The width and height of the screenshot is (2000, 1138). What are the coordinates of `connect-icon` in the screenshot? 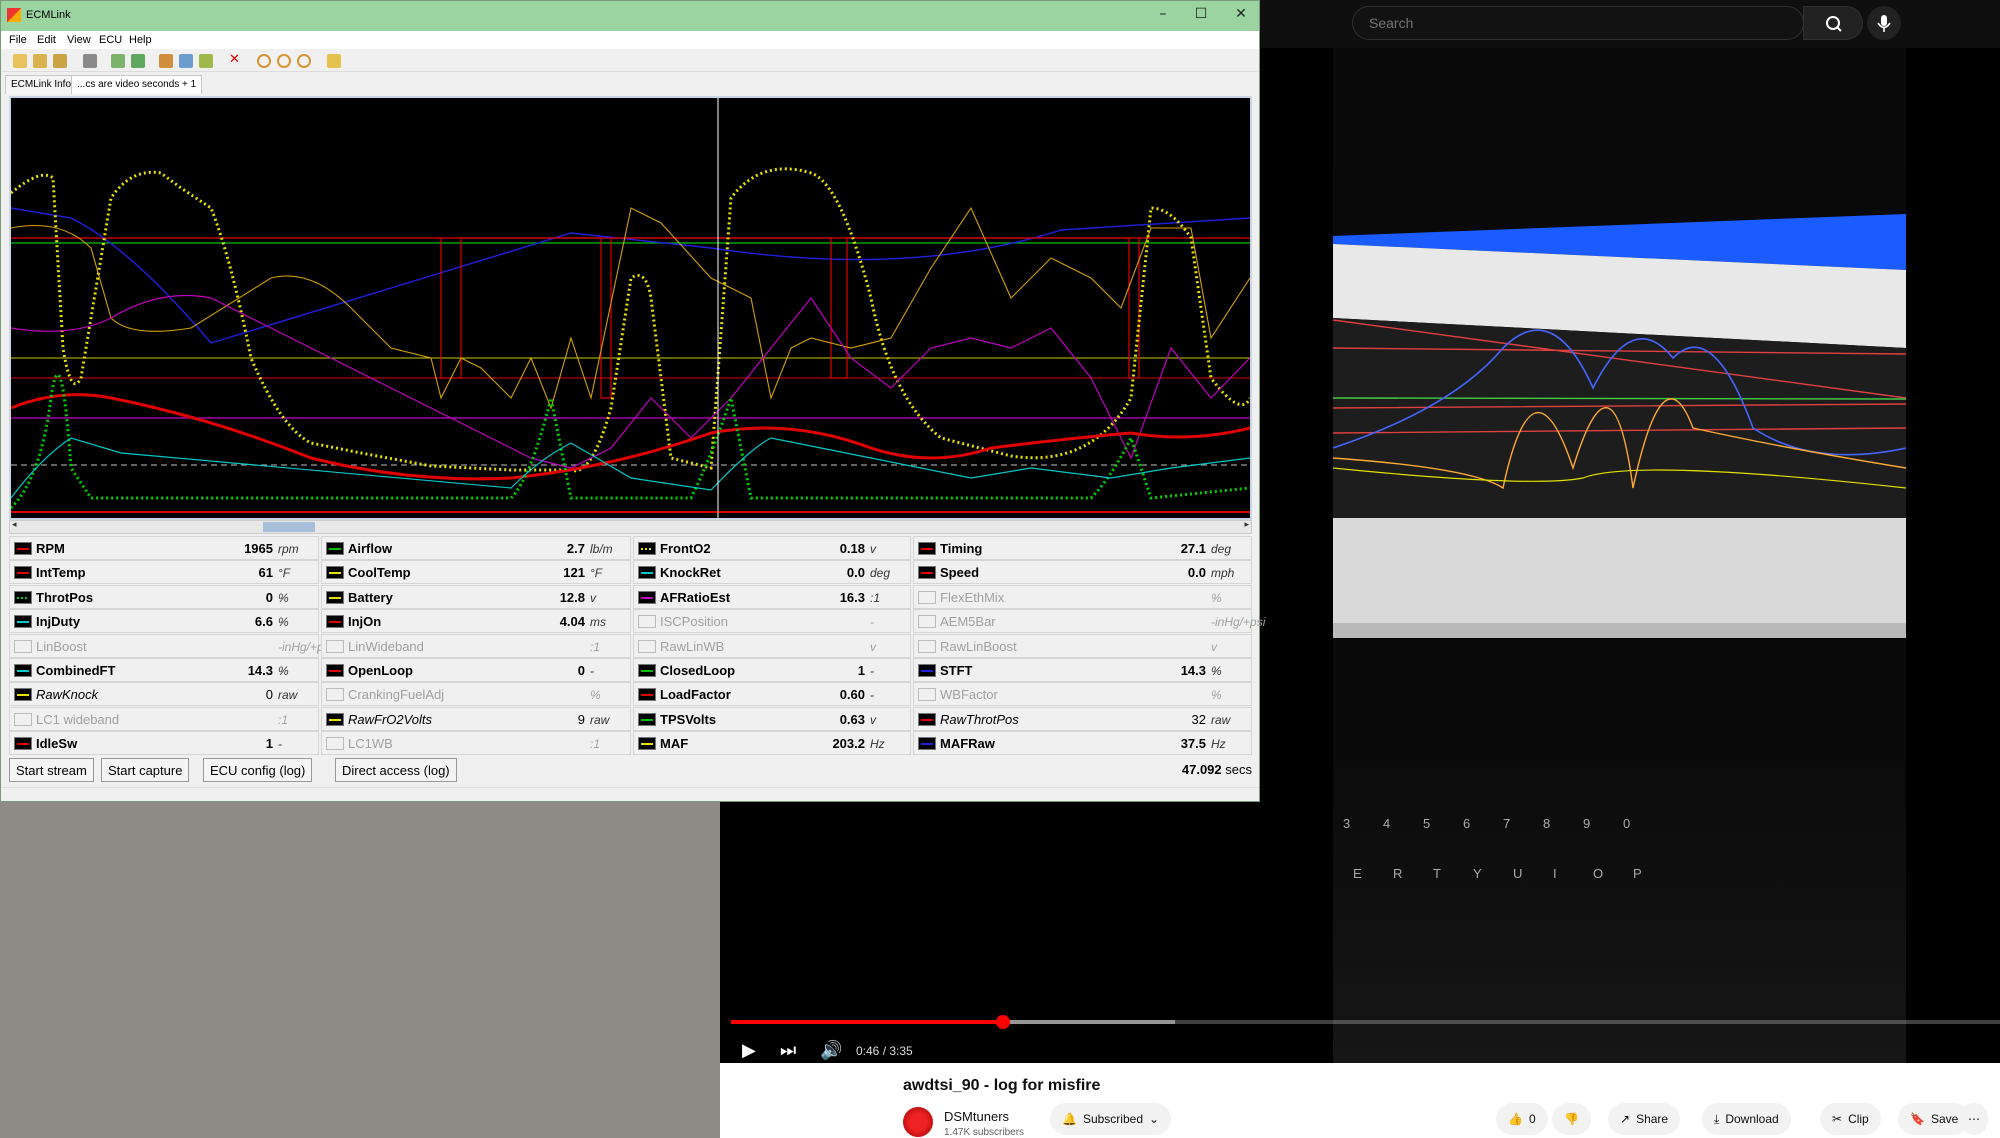 It's located at (118, 61).